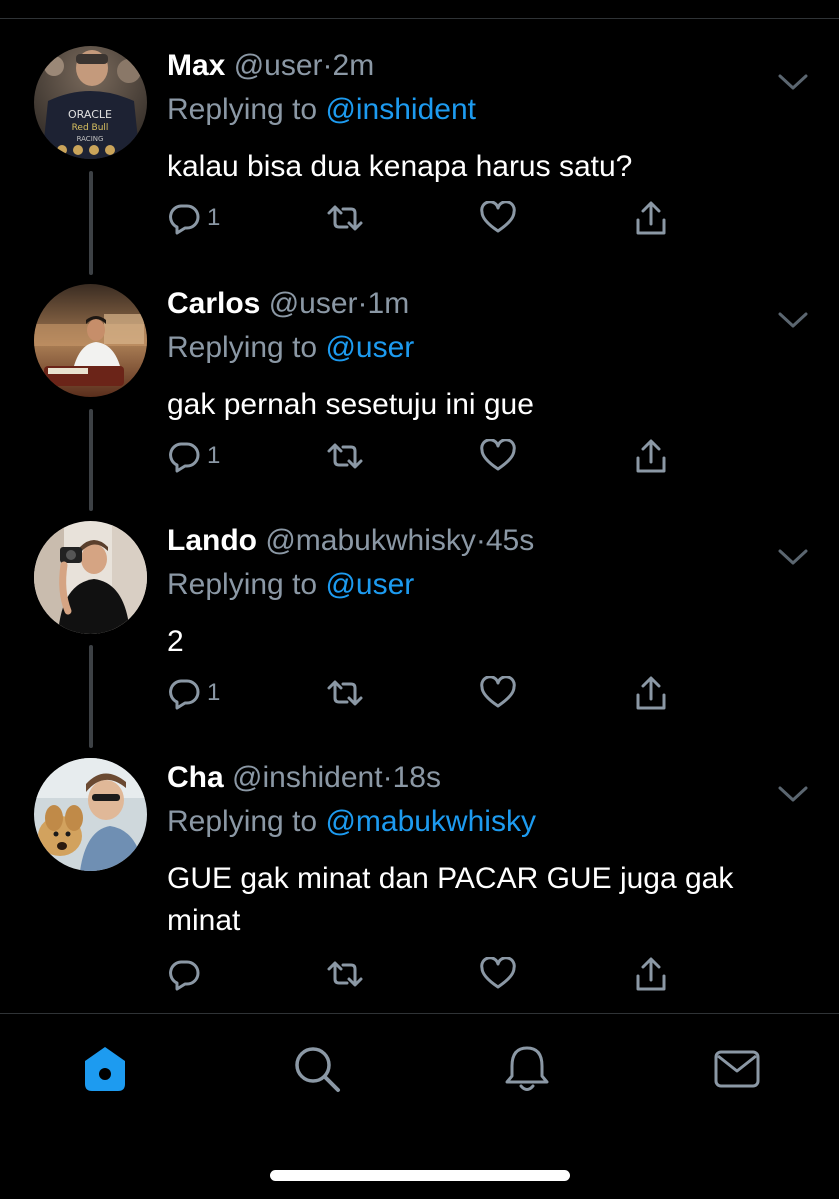 This screenshot has width=839, height=1199. I want to click on reply-button, so click(187, 974).